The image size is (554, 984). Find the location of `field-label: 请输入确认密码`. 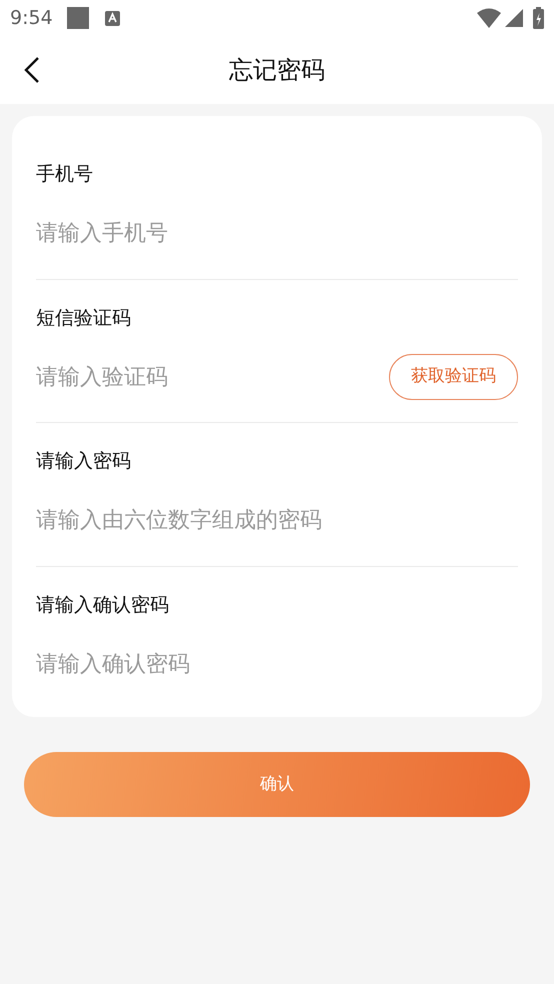

field-label: 请输入确认密码 is located at coordinates (103, 605).